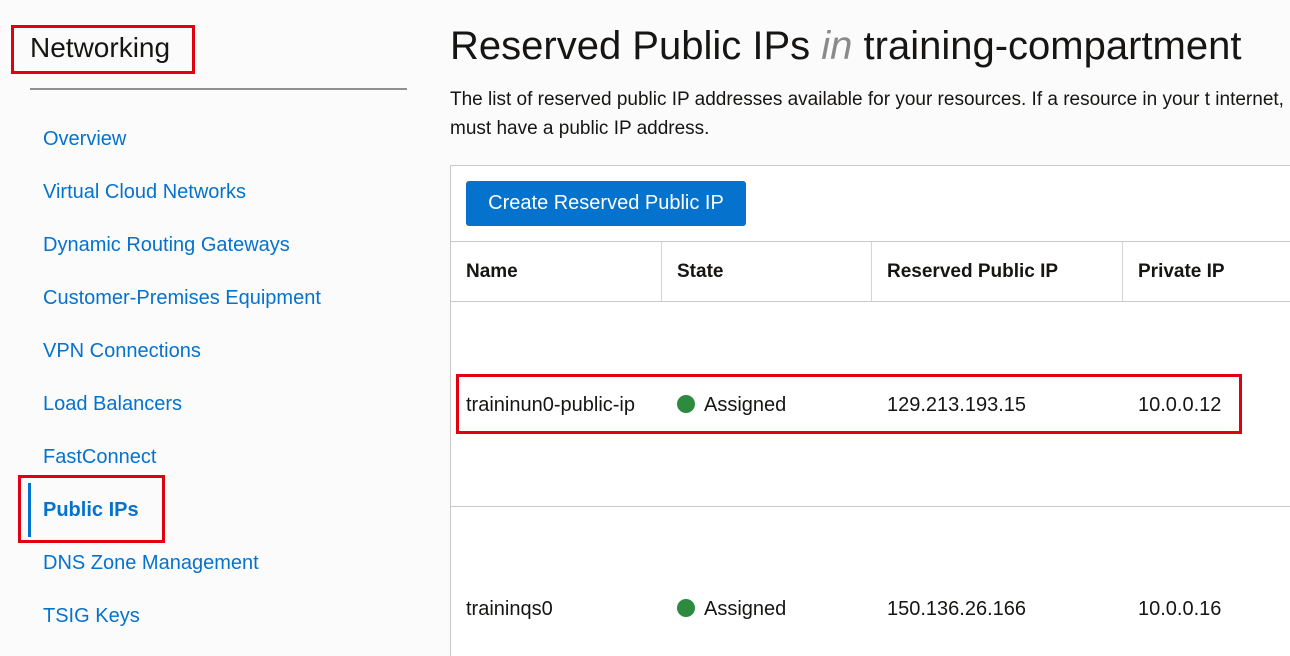 Image resolution: width=1290 pixels, height=656 pixels. I want to click on sidebar-item-virtual-cloud-networks: Virtual Cloud Networks, so click(144, 192).